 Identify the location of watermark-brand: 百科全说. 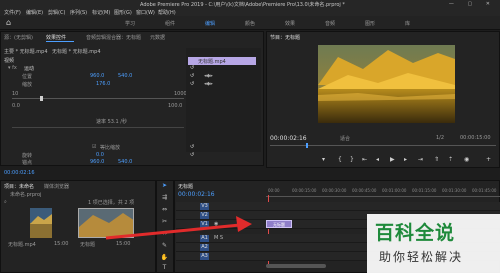
(415, 233).